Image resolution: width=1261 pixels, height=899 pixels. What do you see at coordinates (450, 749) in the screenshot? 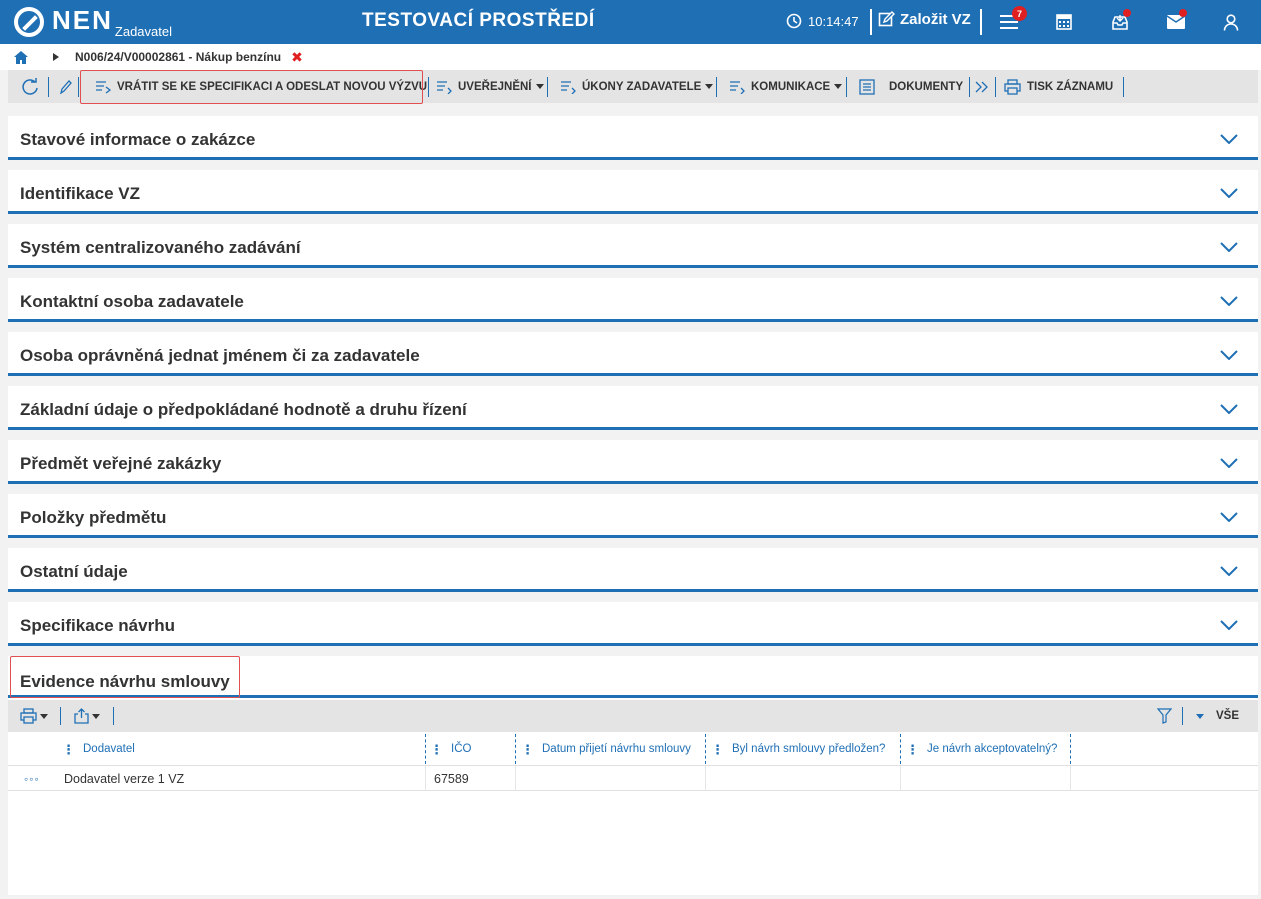
I see `column-header-ico: ⋮ IČO` at bounding box center [450, 749].